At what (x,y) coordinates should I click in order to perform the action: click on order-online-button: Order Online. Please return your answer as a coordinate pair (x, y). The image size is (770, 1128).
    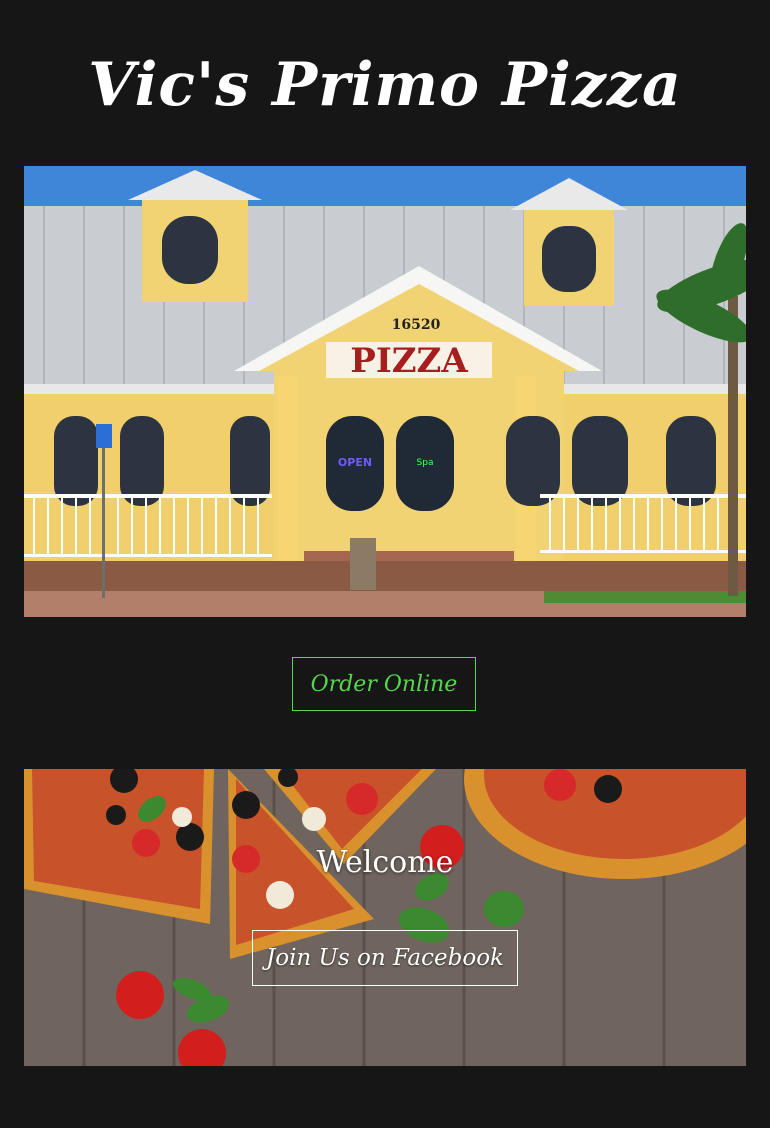
    Looking at the image, I should click on (384, 684).